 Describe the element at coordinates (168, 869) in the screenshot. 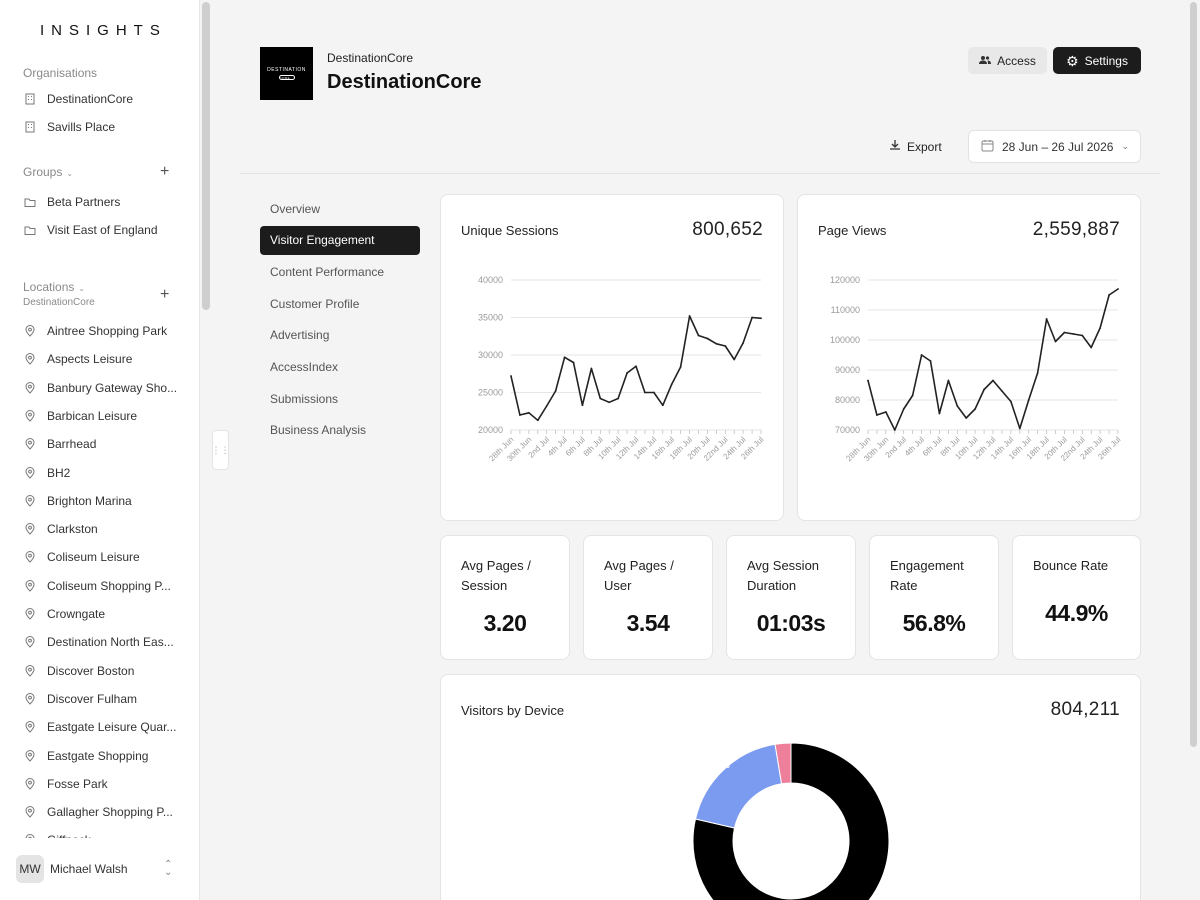

I see `chevron-up-down-icon: ⌃ ⌄` at that location.